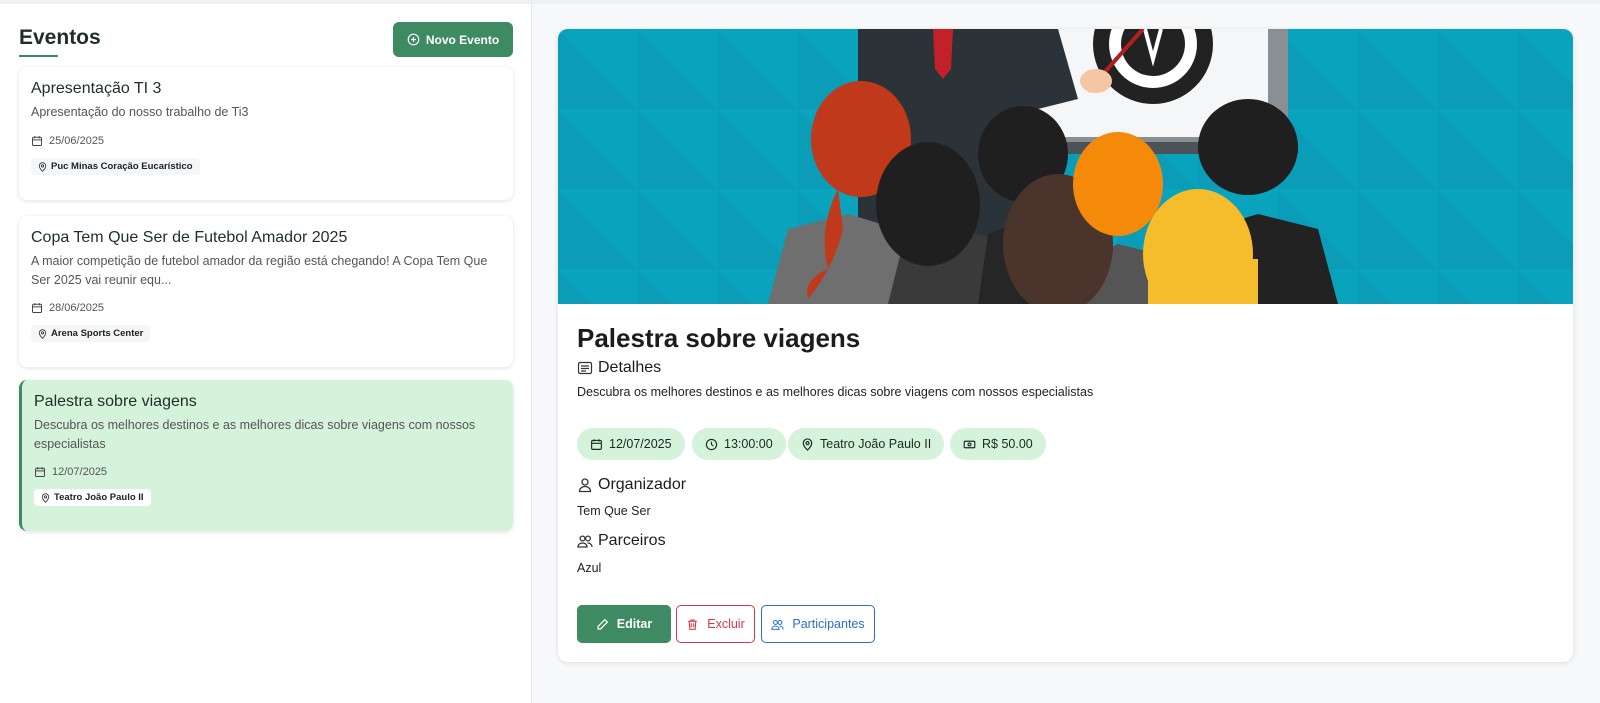  Describe the element at coordinates (693, 624) in the screenshot. I see `trash-icon` at that location.